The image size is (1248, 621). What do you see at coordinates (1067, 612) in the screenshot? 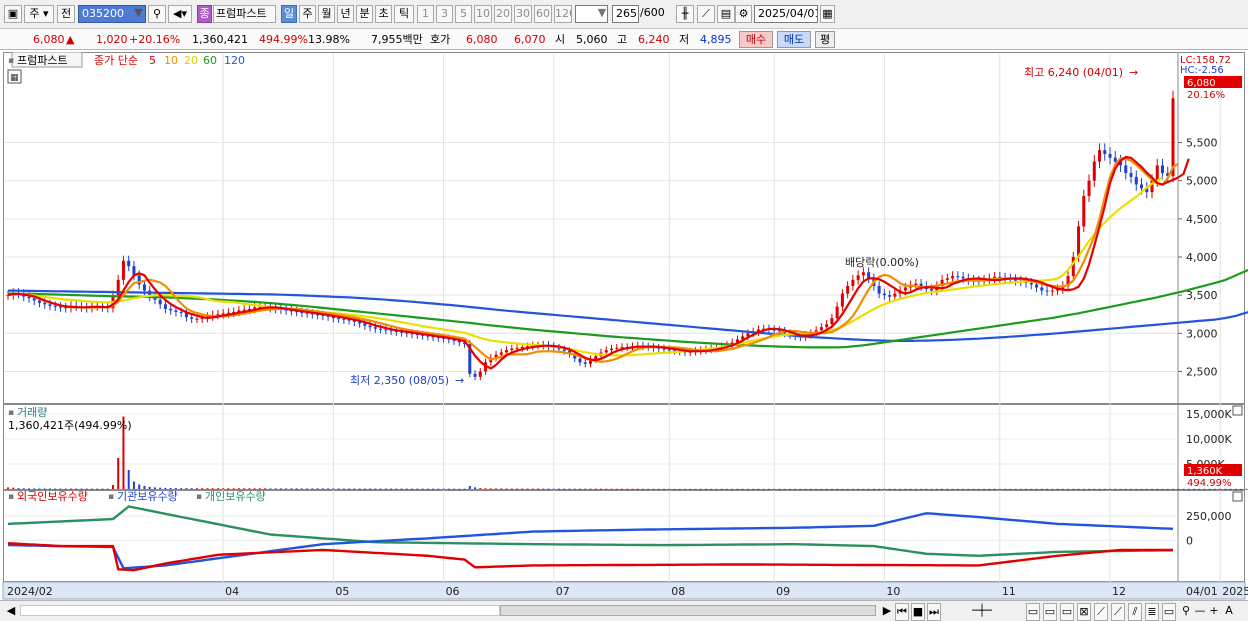
I see `layout-3-icon: ▭` at bounding box center [1067, 612].